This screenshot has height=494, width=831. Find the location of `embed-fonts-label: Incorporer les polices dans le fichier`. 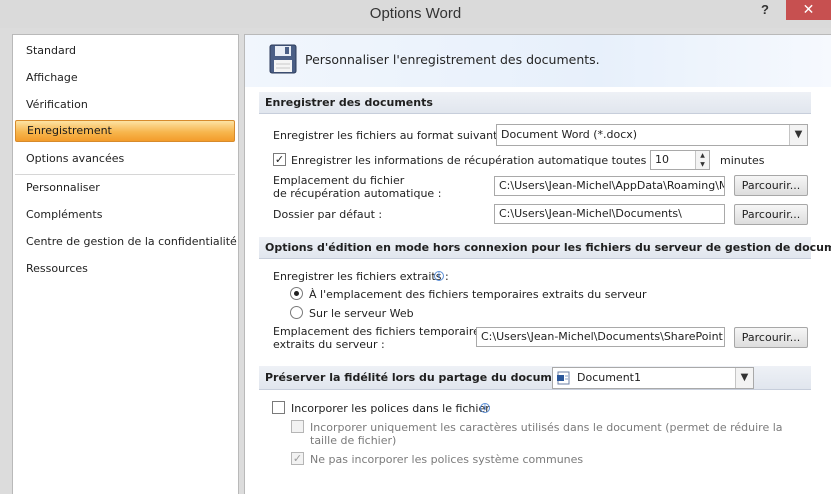

embed-fonts-label: Incorporer les polices dans le fichier is located at coordinates (390, 408).